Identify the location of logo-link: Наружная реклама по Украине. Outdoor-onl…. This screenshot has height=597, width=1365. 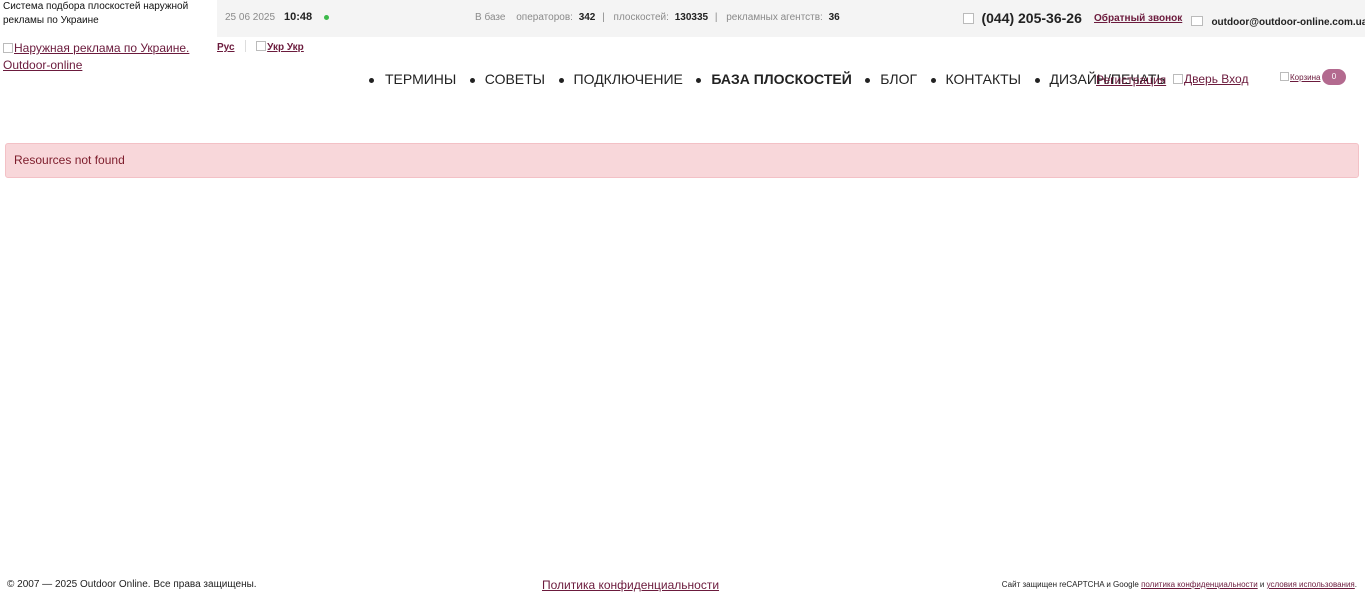
(96, 56).